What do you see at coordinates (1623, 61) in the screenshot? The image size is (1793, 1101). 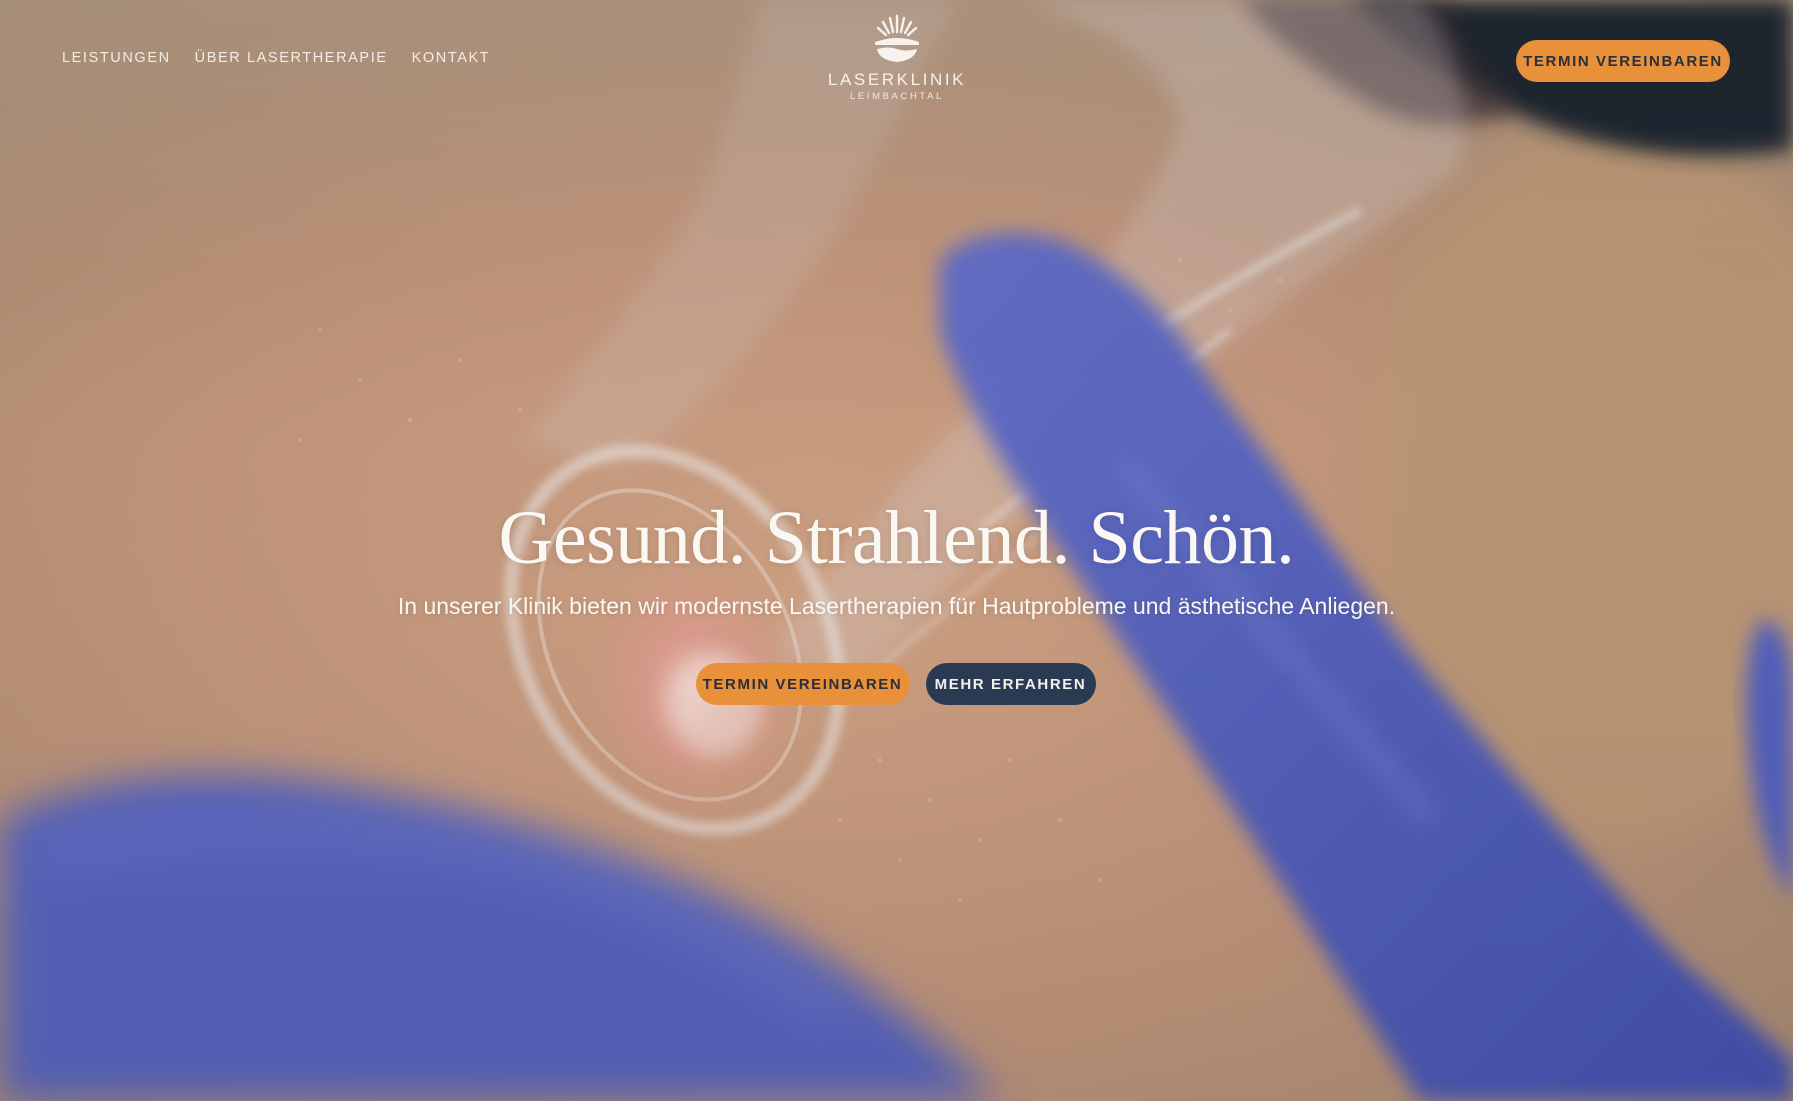 I see `header-appointment-button: TERMIN VEREINBAREN` at bounding box center [1623, 61].